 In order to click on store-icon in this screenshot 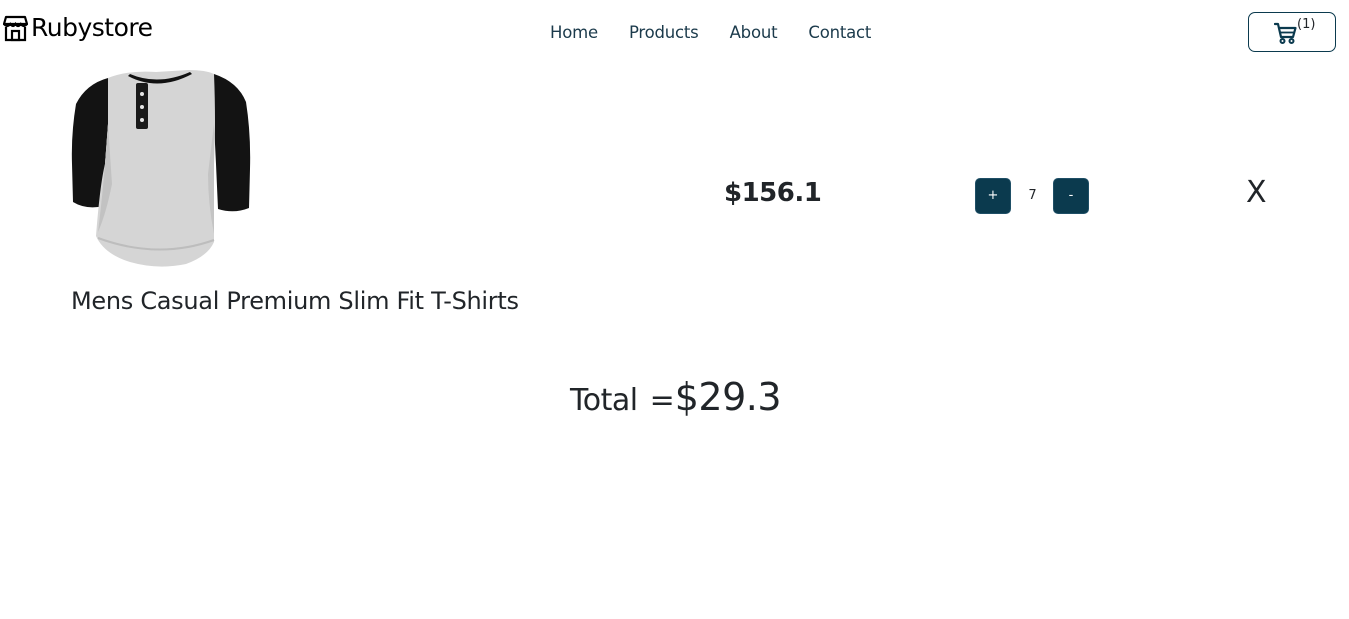, I will do `click(15, 28)`.